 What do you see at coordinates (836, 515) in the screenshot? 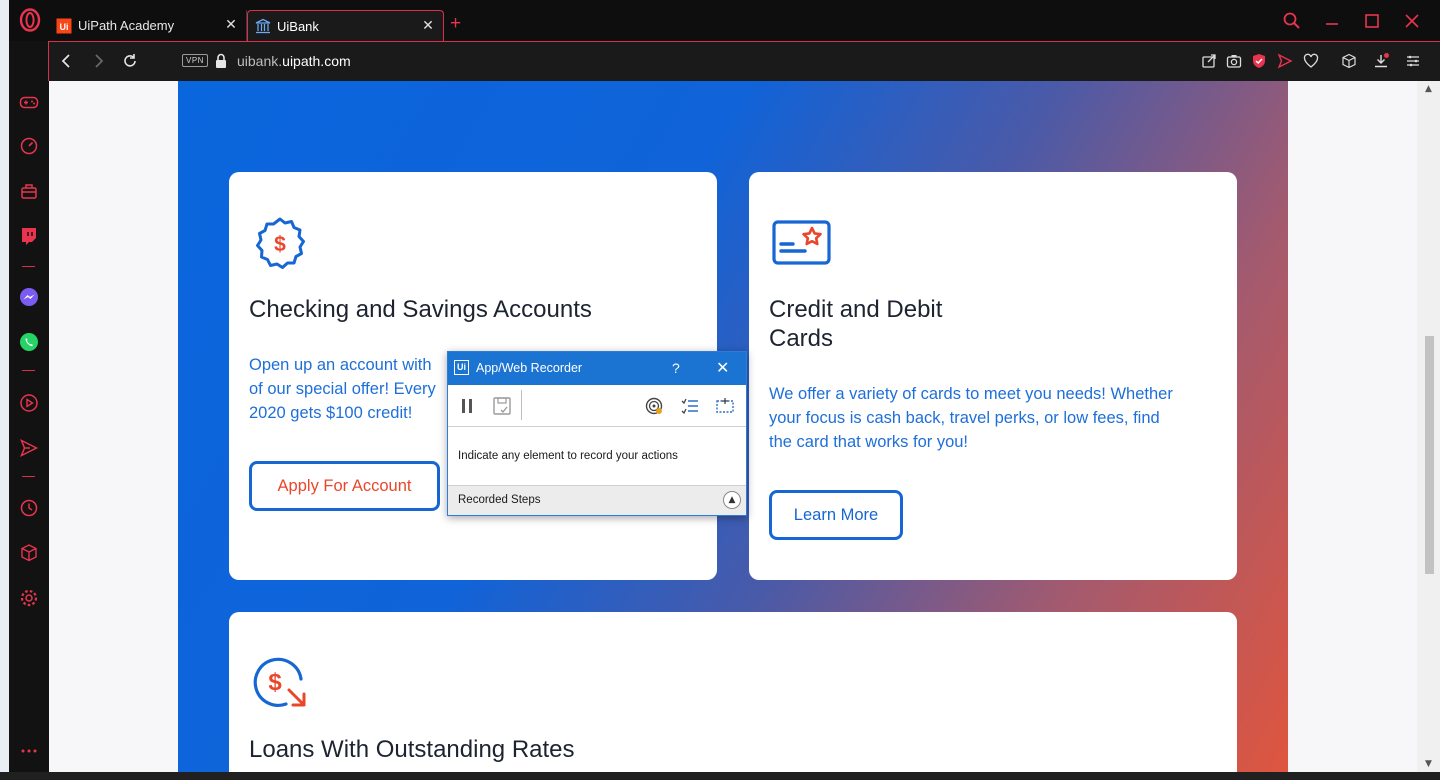
I see `learn-more-button: Learn More` at bounding box center [836, 515].